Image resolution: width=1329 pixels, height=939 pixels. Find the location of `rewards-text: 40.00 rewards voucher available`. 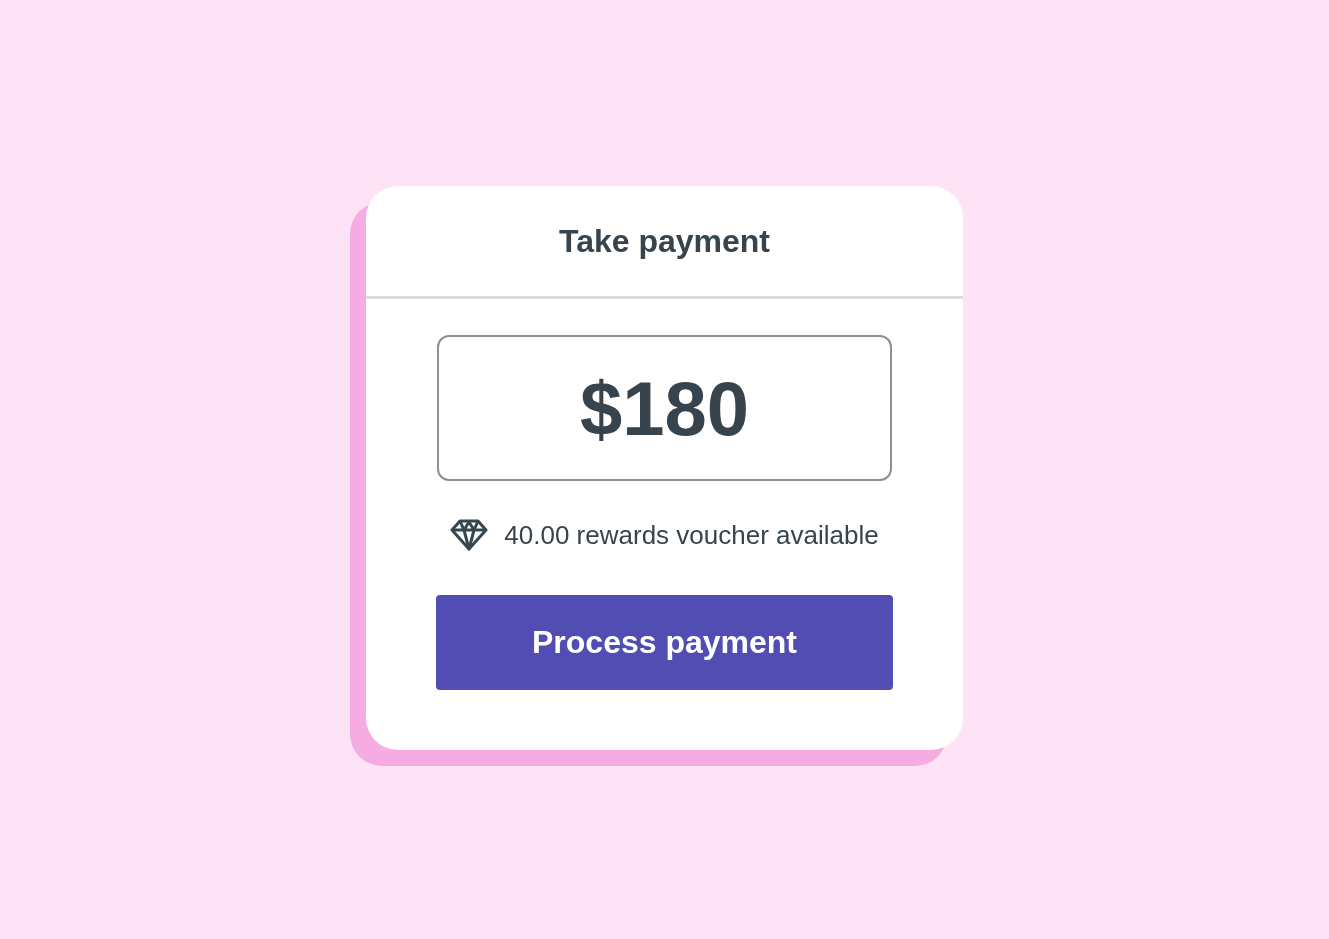

rewards-text: 40.00 rewards voucher available is located at coordinates (691, 535).